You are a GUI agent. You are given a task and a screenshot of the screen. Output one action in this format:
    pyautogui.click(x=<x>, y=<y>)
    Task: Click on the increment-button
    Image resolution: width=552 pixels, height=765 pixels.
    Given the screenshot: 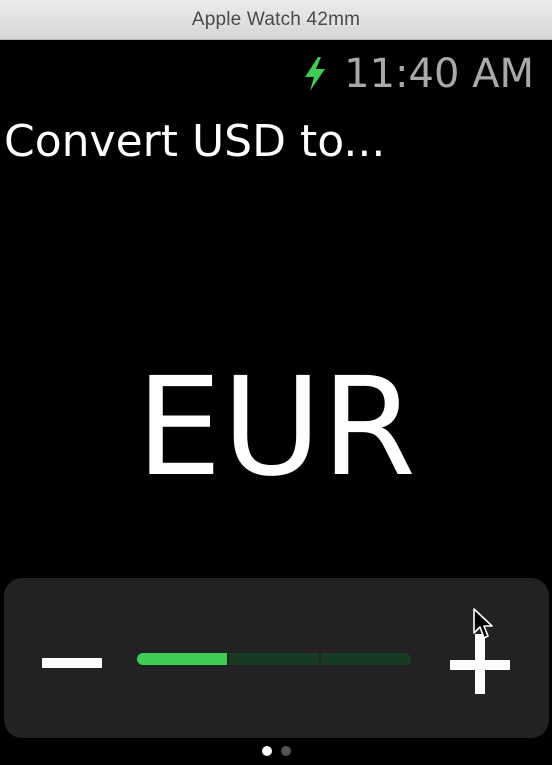 What is the action you would take?
    pyautogui.click(x=480, y=664)
    